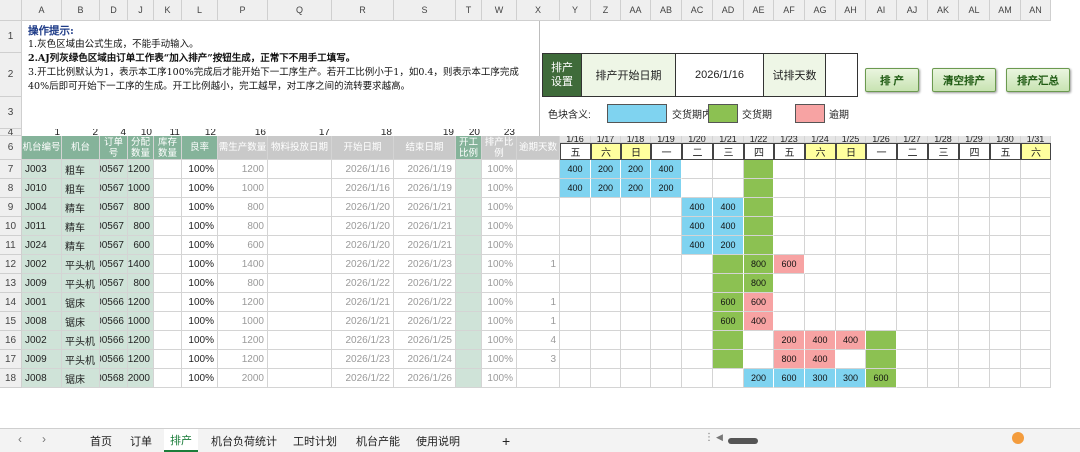 The width and height of the screenshot is (1080, 452). What do you see at coordinates (243, 283) in the screenshot?
I see `cell-need: 800` at bounding box center [243, 283].